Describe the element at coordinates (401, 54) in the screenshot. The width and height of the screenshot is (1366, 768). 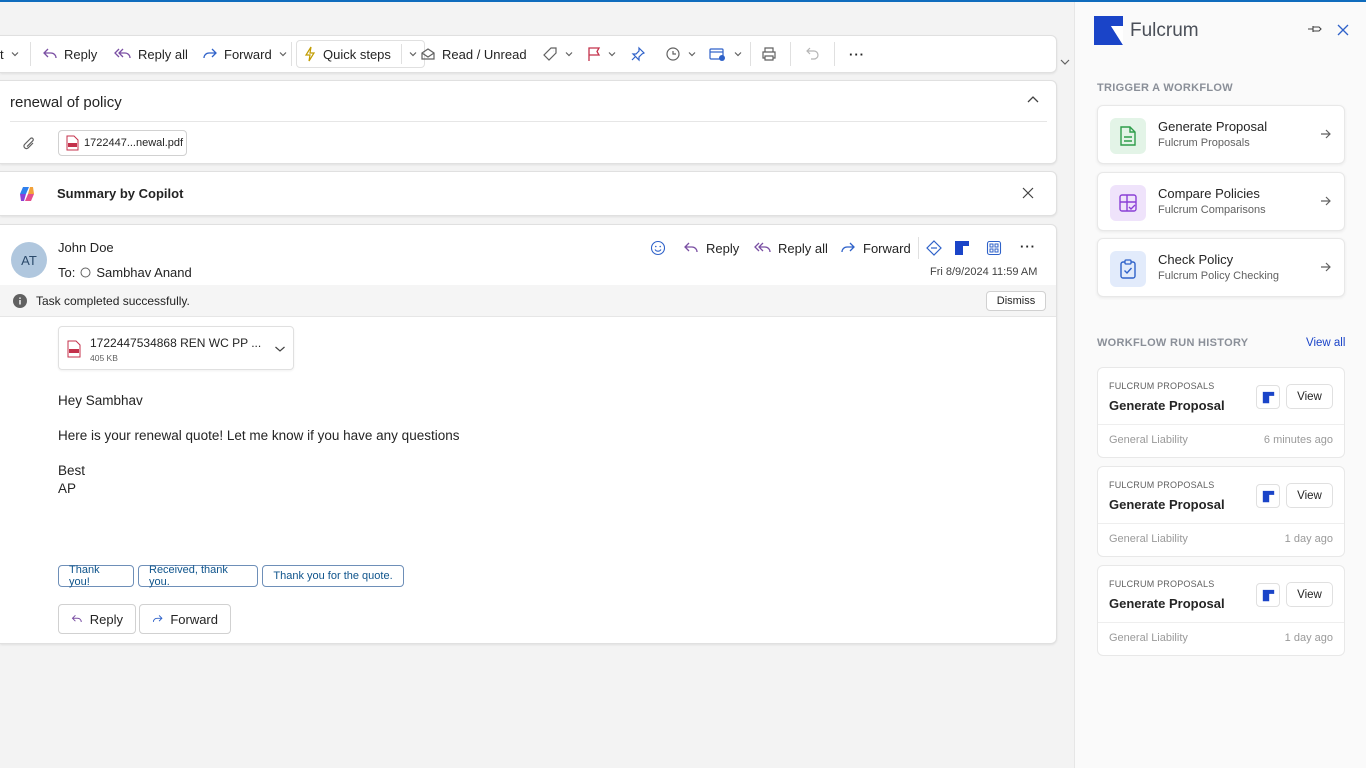
I see `split-divider` at that location.